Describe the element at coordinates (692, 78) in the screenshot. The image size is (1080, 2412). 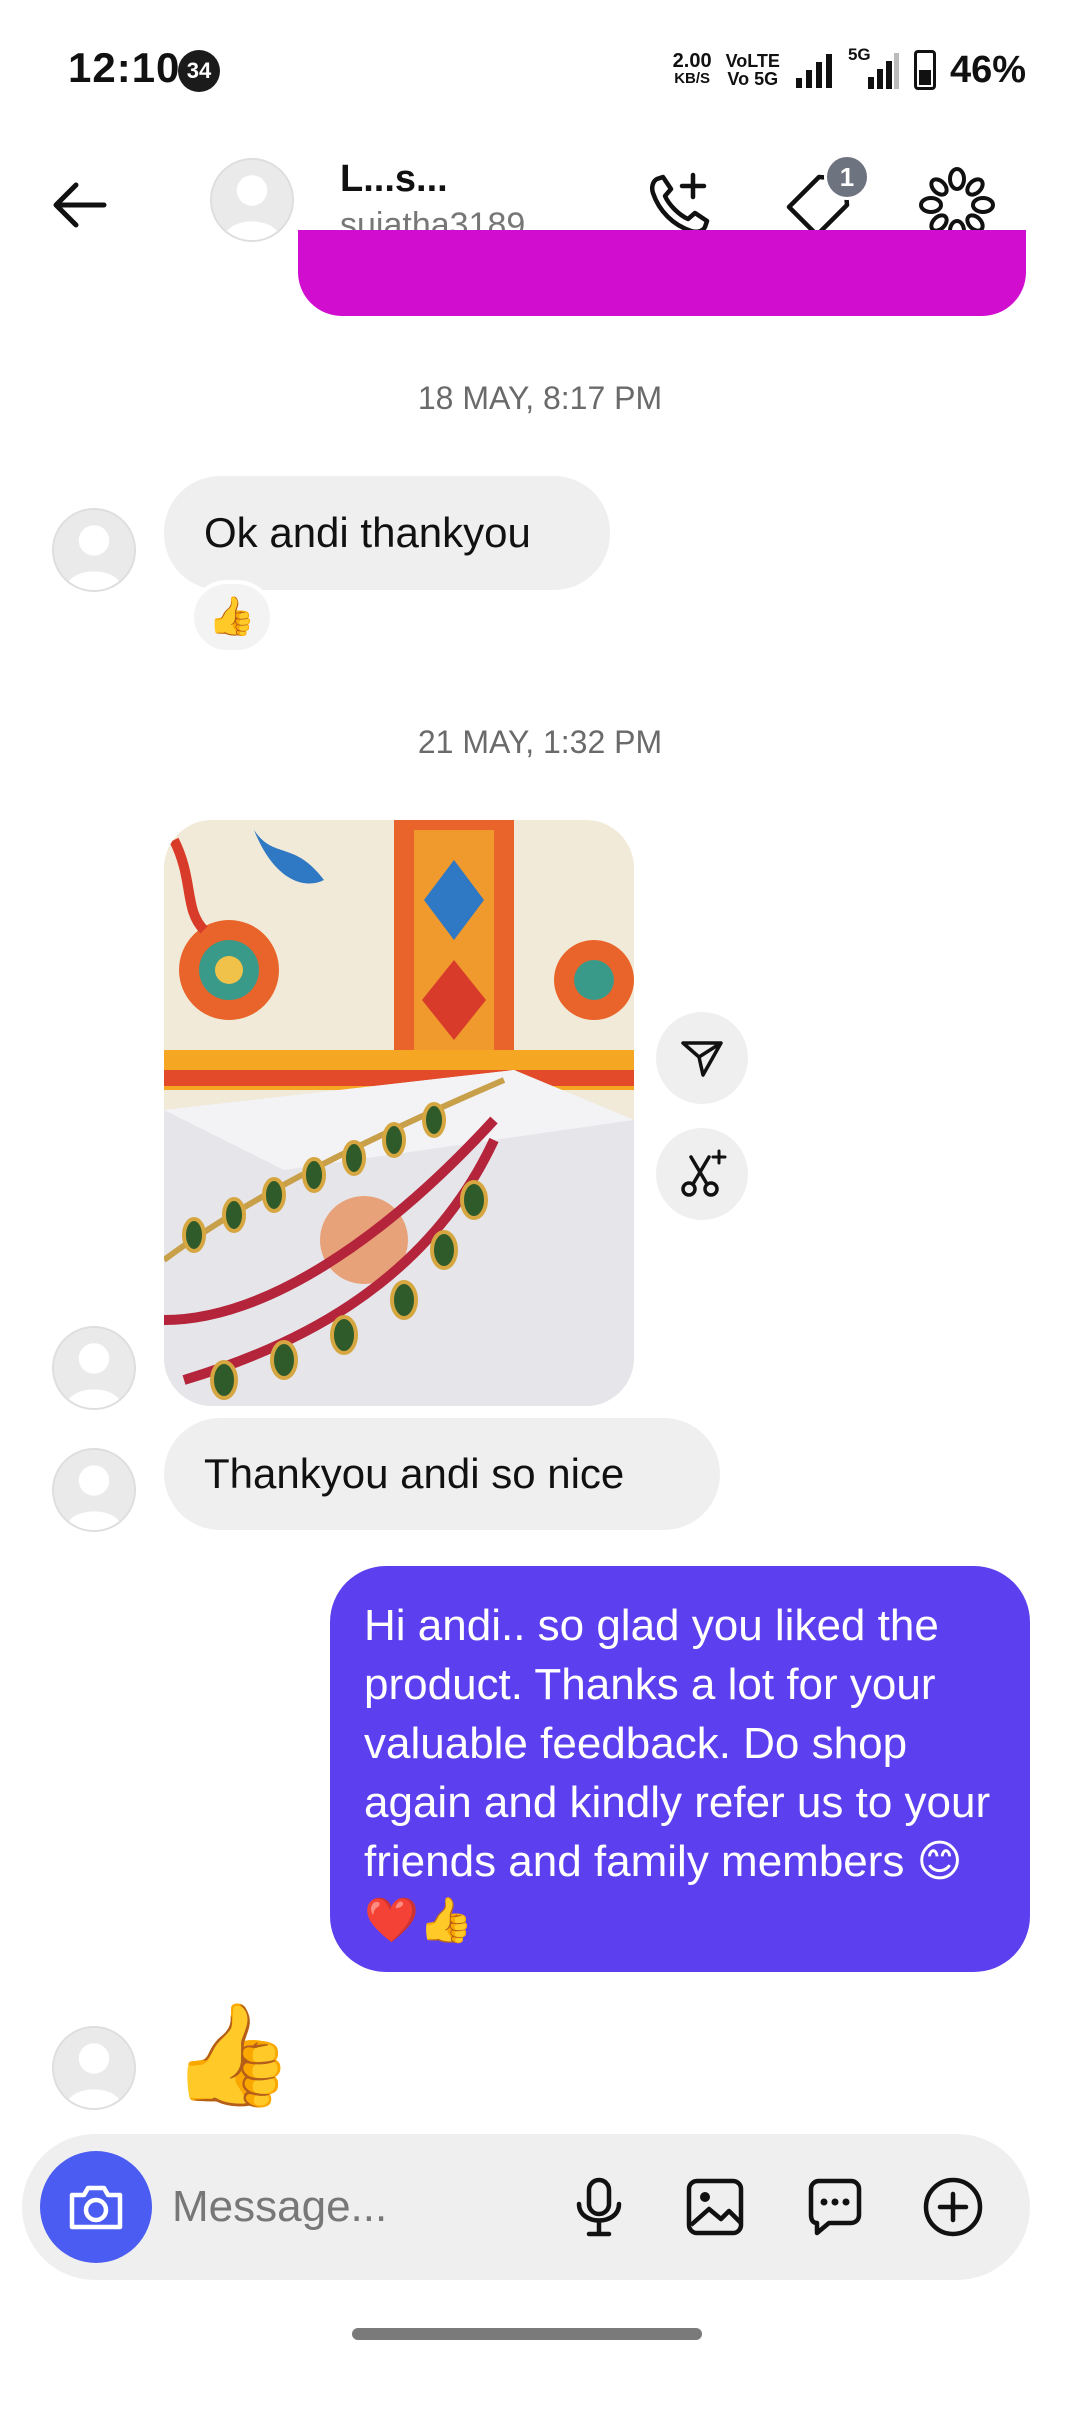
I see `net-speed-unit: KB/S` at that location.